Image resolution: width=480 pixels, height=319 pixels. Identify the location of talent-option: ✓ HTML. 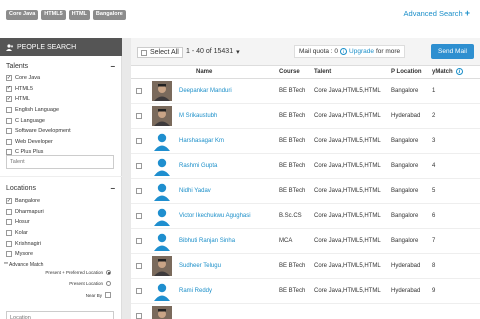
(60, 99).